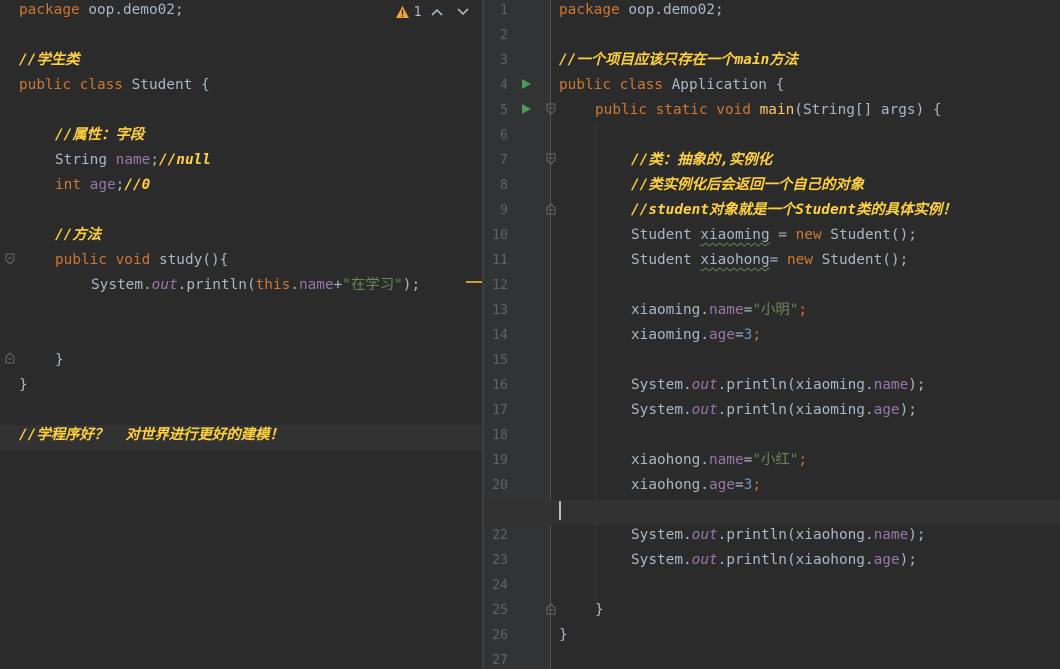 Image resolution: width=1060 pixels, height=669 pixels. I want to click on line-number: 27, so click(496, 659).